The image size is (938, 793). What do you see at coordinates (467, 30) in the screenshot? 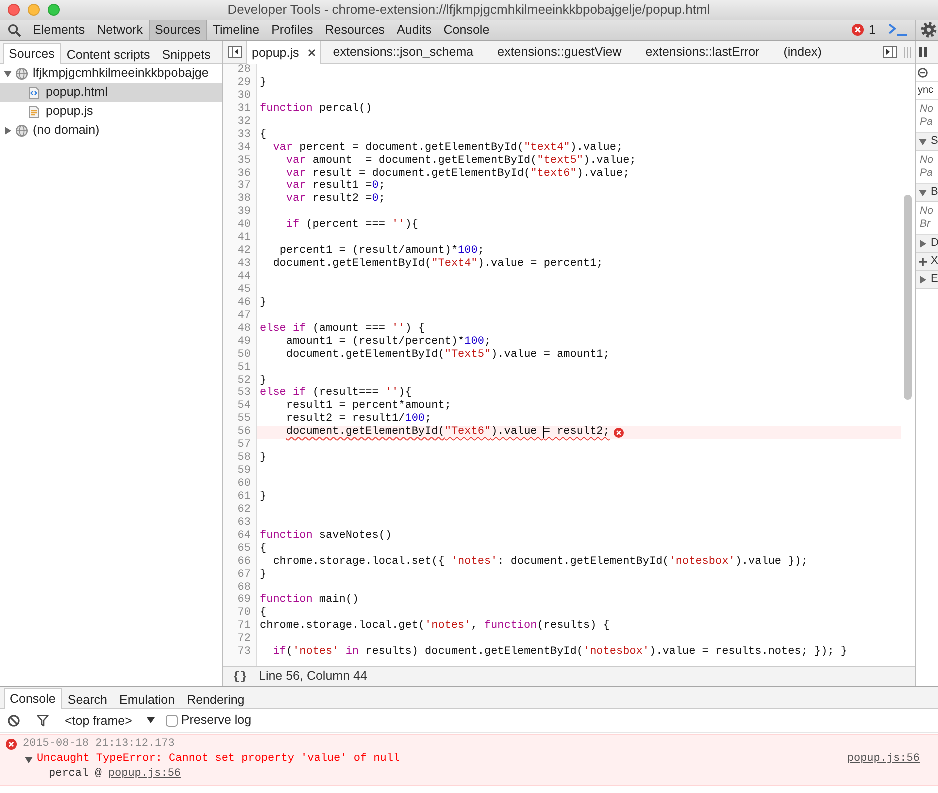
I see `panel-tab: Console` at bounding box center [467, 30].